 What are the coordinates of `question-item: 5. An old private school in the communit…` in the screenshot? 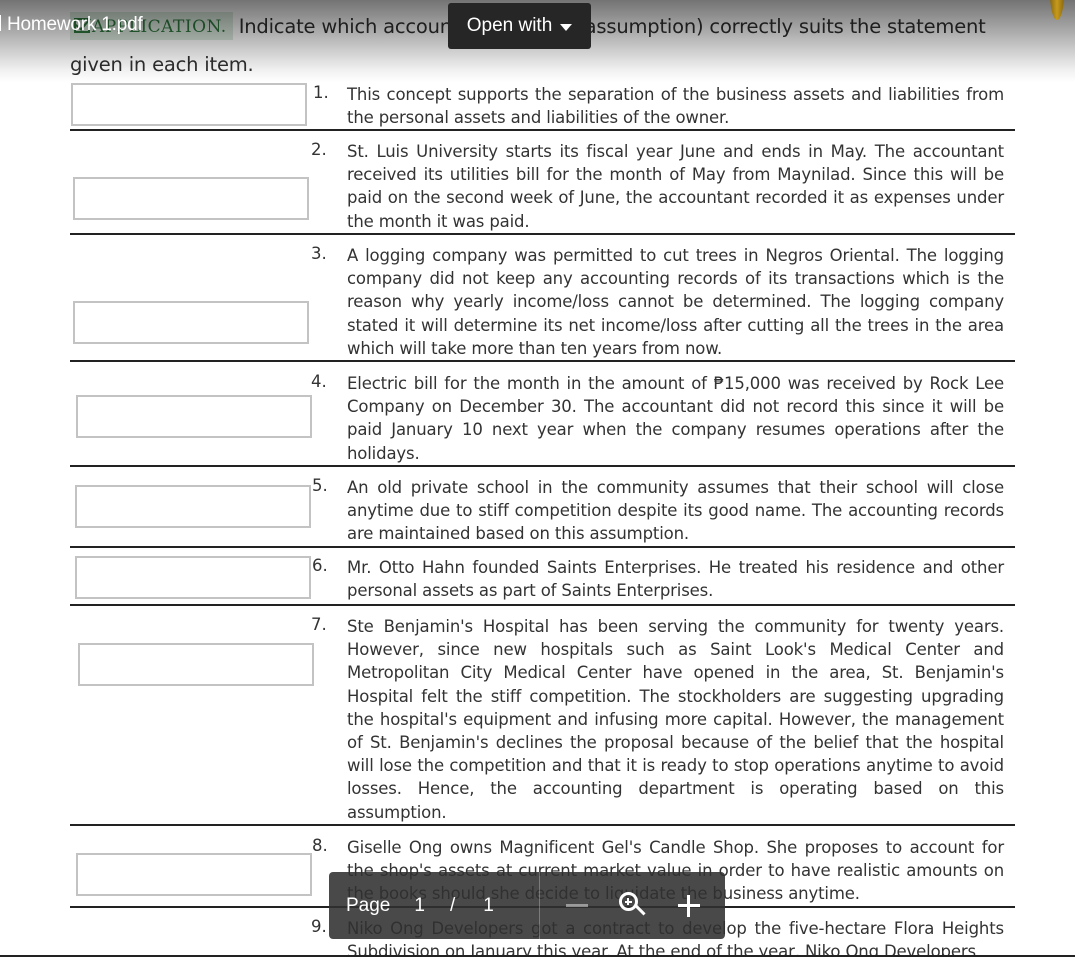 It's located at (542, 507).